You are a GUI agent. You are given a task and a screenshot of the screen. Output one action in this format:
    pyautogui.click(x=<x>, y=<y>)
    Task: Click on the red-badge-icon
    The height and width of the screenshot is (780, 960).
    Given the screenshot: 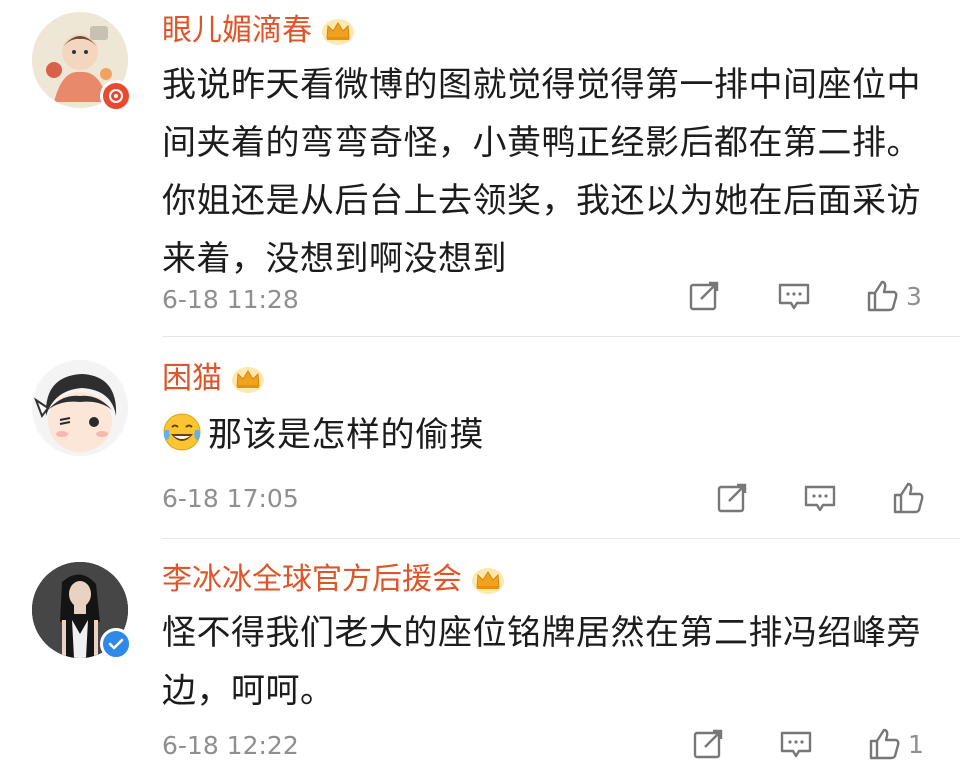 What is the action you would take?
    pyautogui.click(x=116, y=96)
    